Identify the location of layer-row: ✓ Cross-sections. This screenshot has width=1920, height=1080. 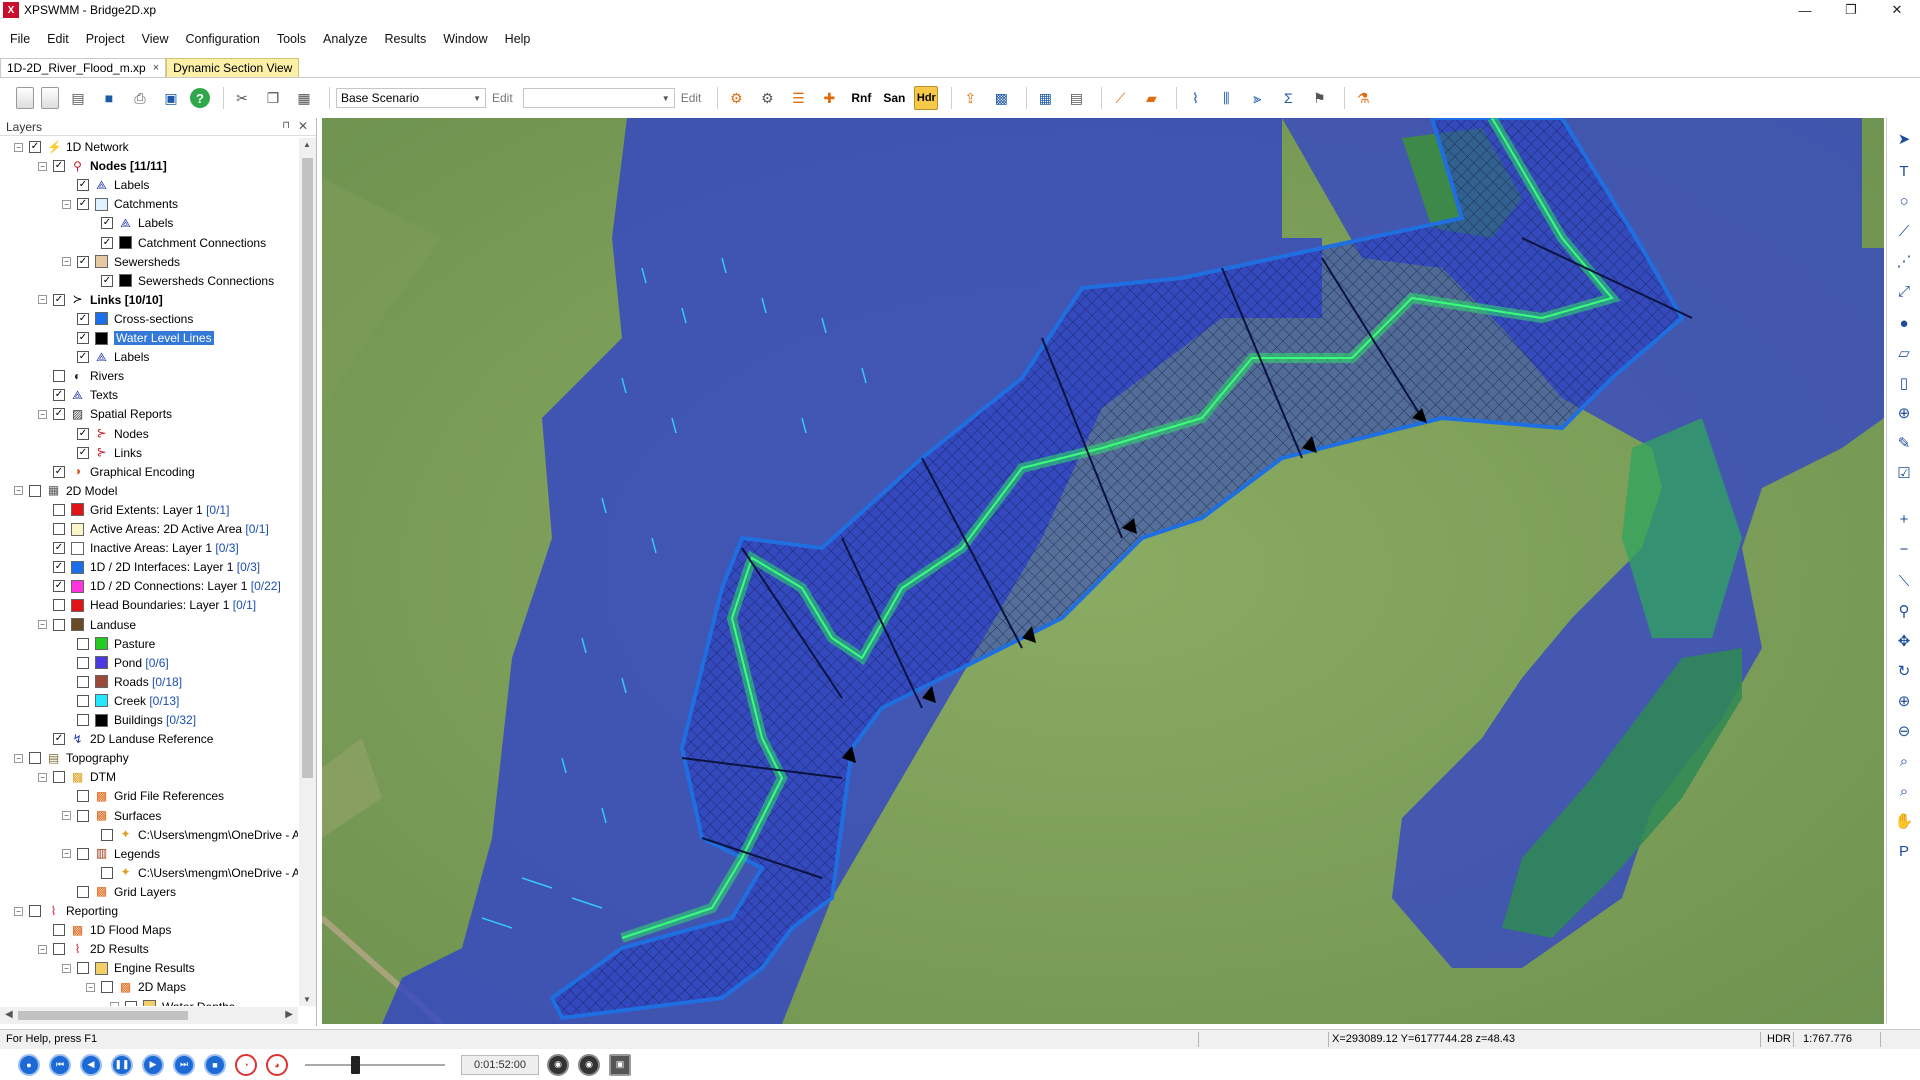
(127, 319).